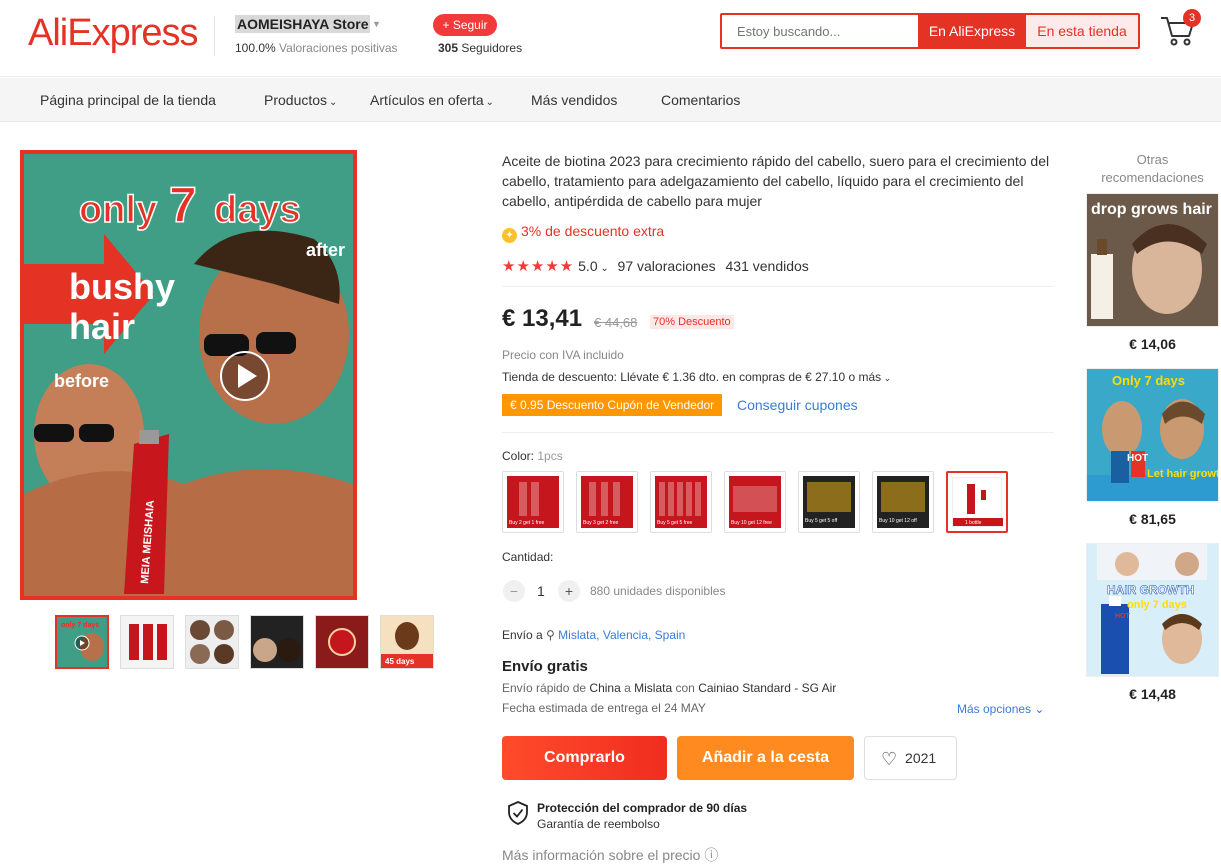  Describe the element at coordinates (584, 758) in the screenshot. I see `buy-now-button: Comprarlo` at that location.